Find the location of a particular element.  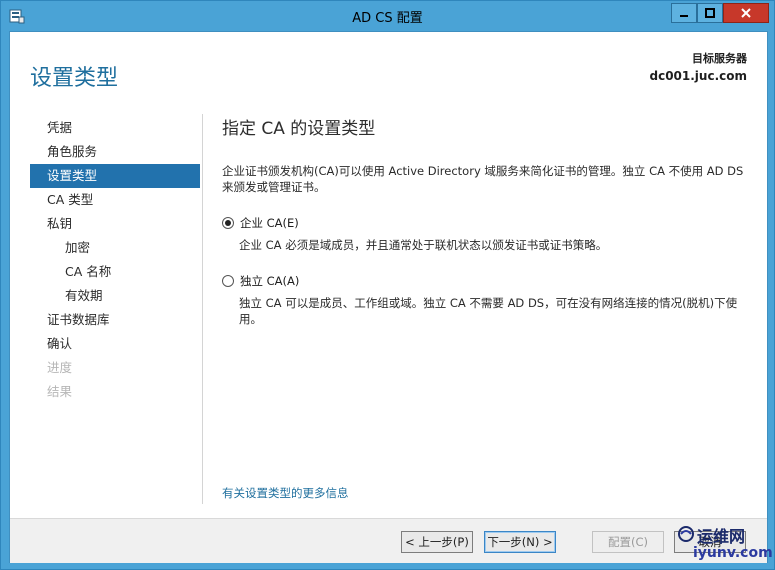

previous-button: < 上一步(P) is located at coordinates (437, 542).